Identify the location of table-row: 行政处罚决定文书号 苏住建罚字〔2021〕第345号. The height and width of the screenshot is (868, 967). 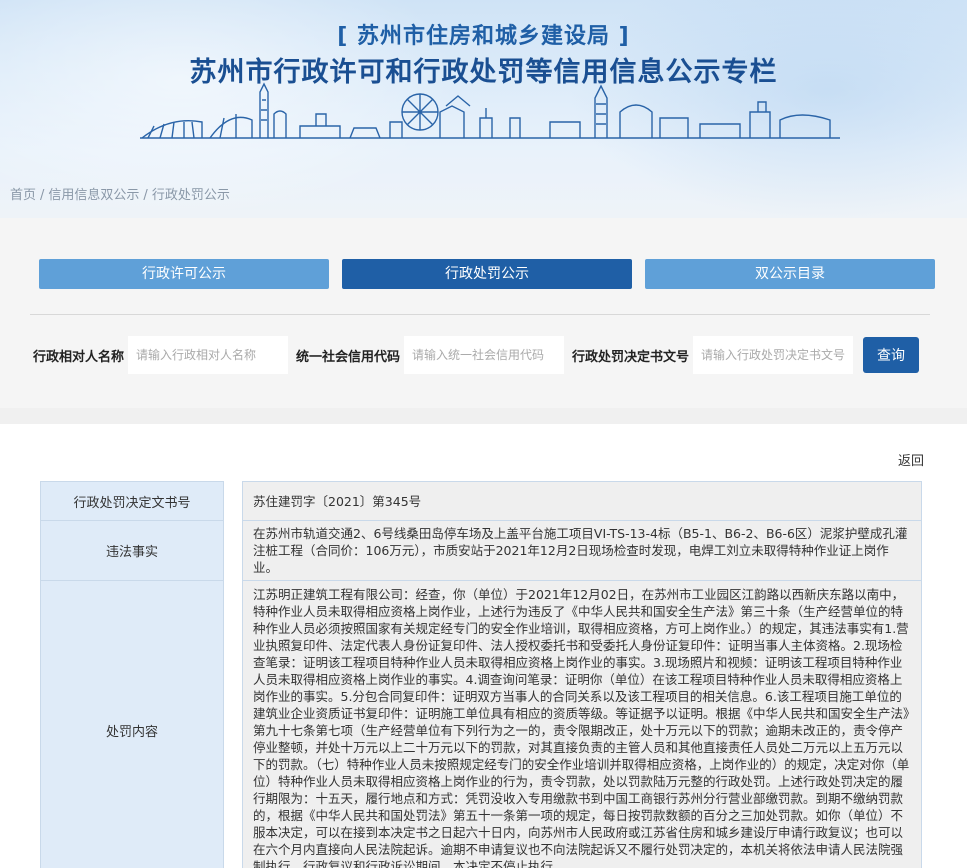
(481, 501).